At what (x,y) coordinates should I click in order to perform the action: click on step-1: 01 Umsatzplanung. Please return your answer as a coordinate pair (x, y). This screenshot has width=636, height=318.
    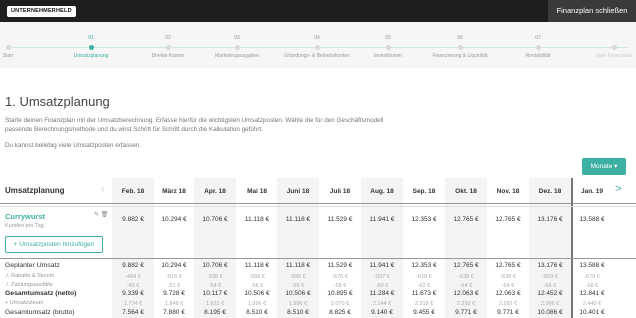
    Looking at the image, I should click on (91, 47).